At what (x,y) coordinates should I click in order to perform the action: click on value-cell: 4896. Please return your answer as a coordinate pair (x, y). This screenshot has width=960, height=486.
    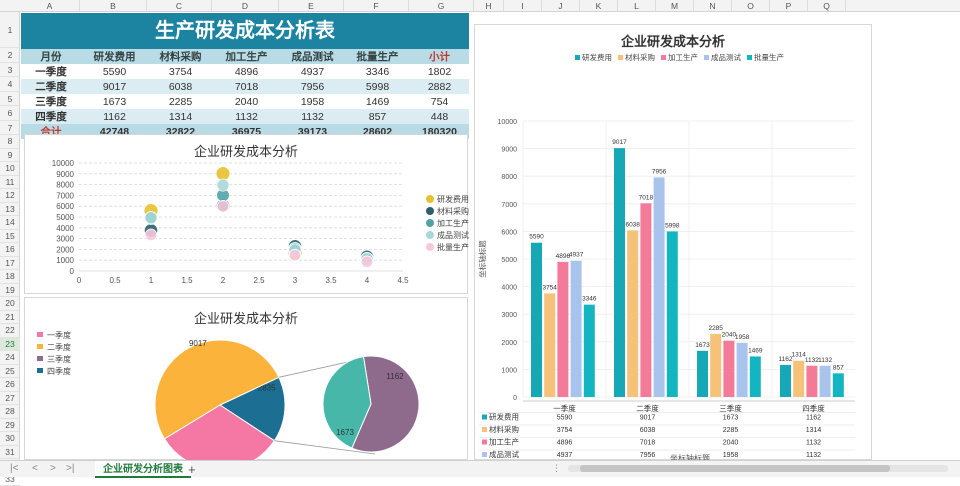
    Looking at the image, I should click on (246, 71).